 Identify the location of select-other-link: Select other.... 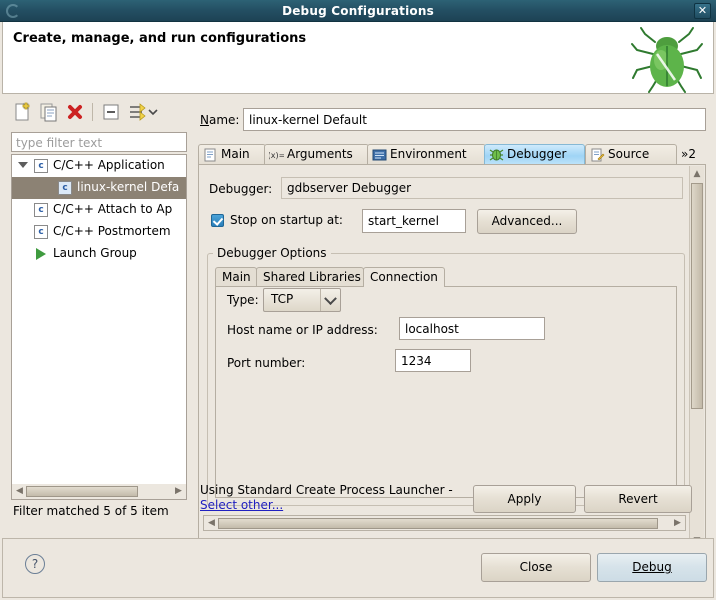
(241, 505).